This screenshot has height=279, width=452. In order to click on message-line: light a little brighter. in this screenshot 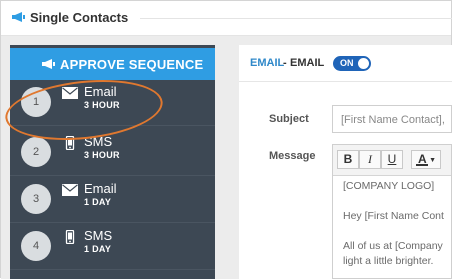, I will do `click(388, 261)`.